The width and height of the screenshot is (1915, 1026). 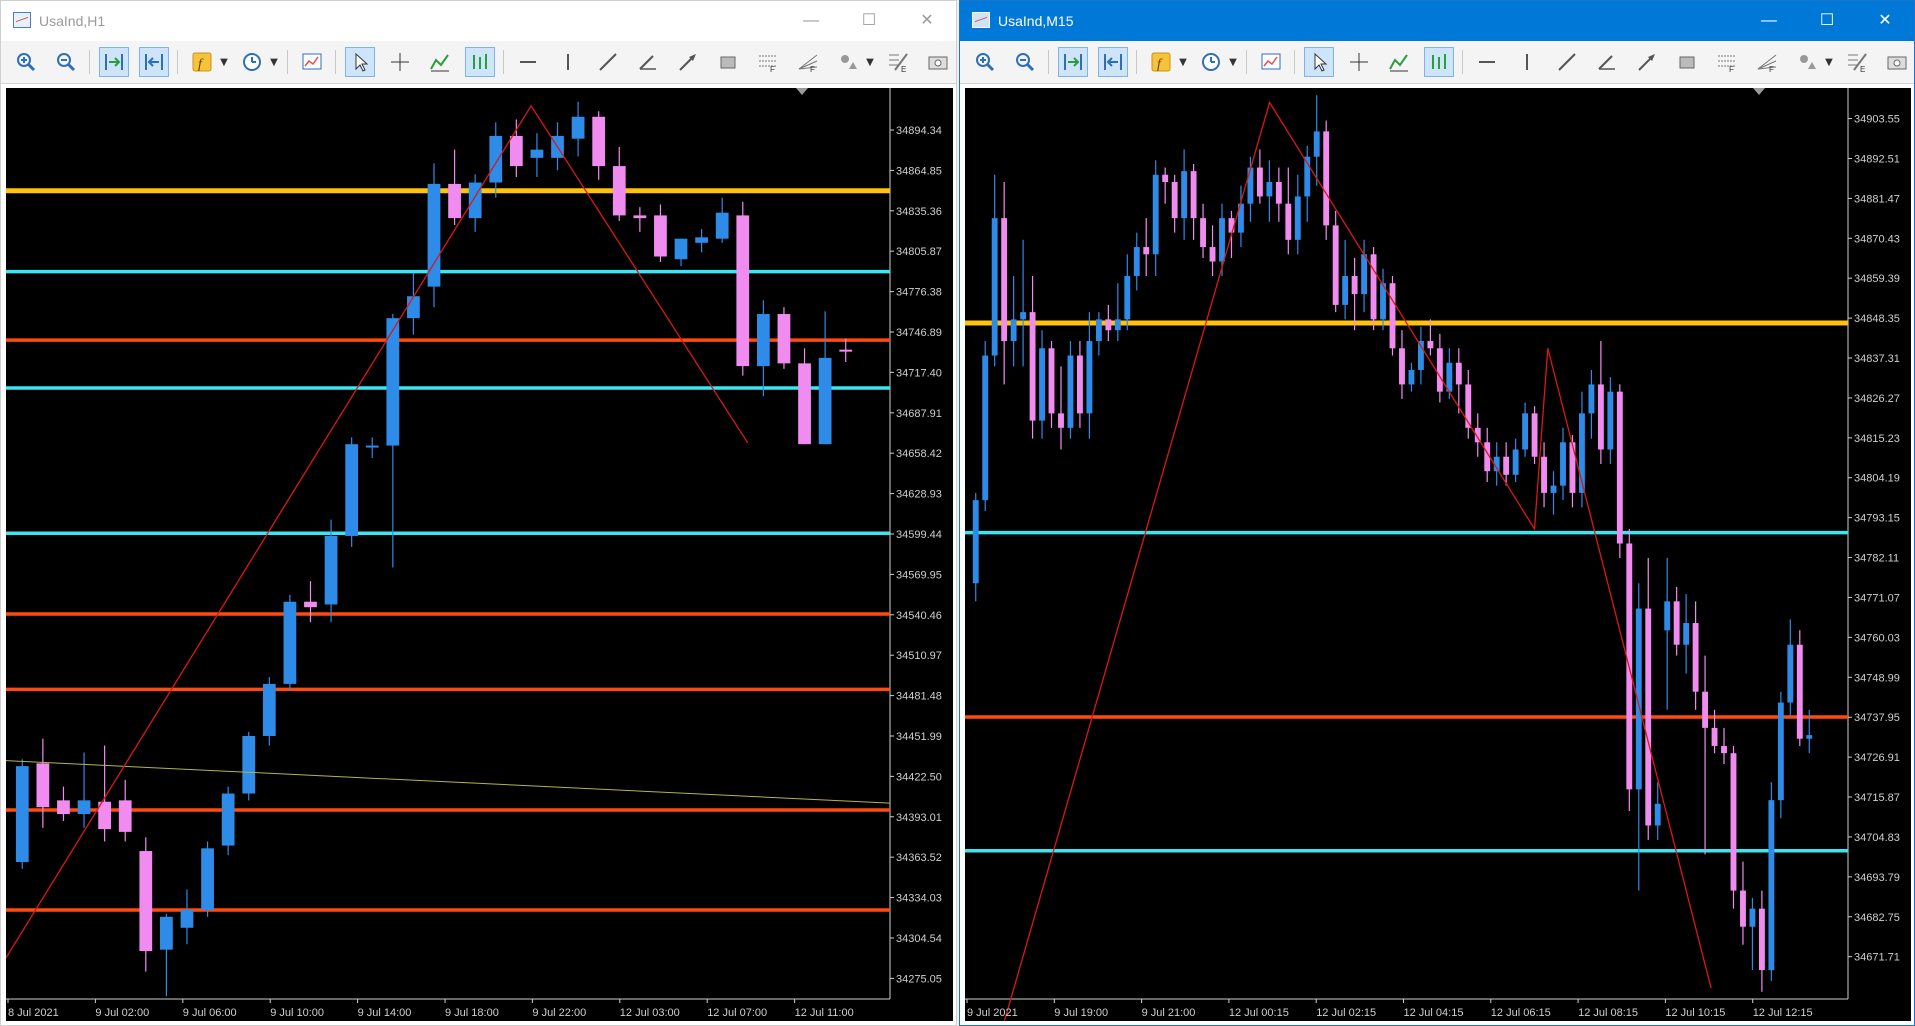 I want to click on price-label: 34726.91, so click(x=1877, y=758).